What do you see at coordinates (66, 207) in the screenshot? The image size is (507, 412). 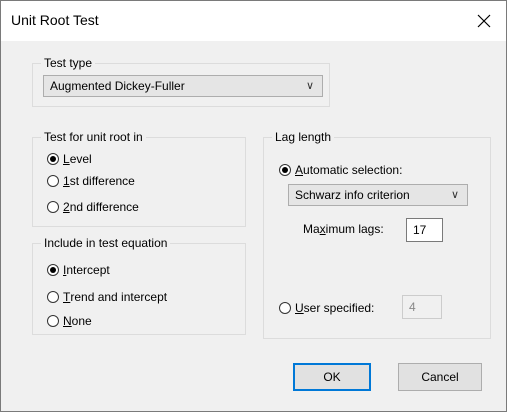 I see `radio-2nd-mnemonic: 2` at bounding box center [66, 207].